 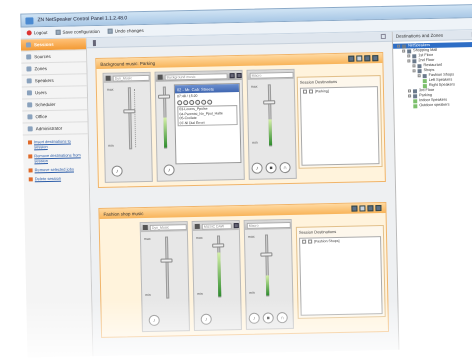 I want to click on volume-ticks, so click(x=136, y=118).